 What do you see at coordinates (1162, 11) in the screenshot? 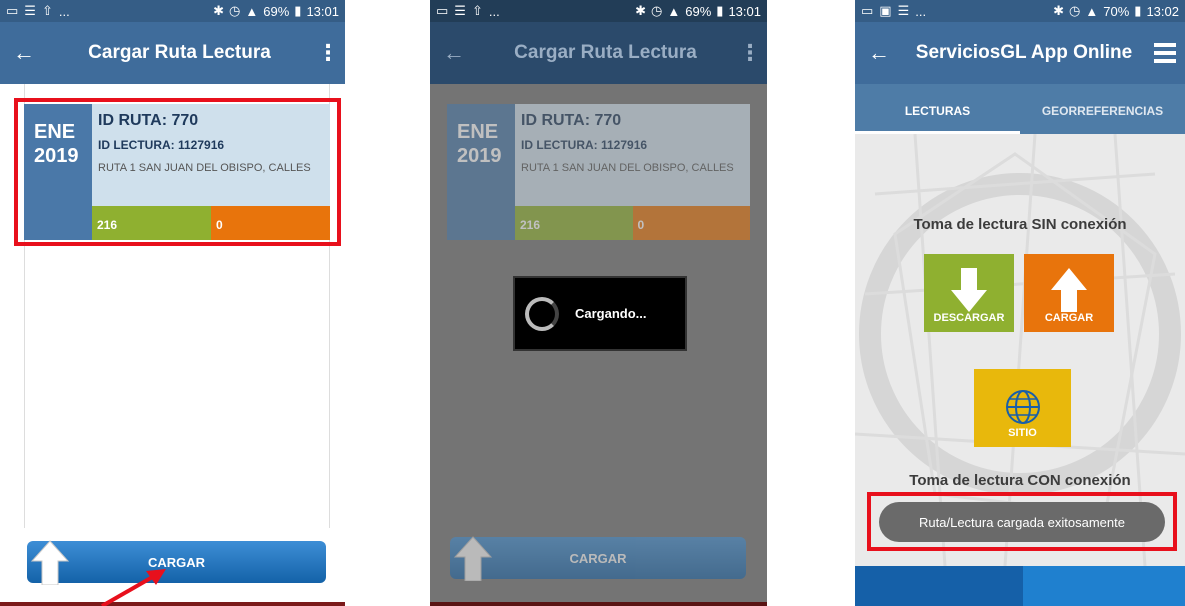
I see `status-time: 13:02` at bounding box center [1162, 11].